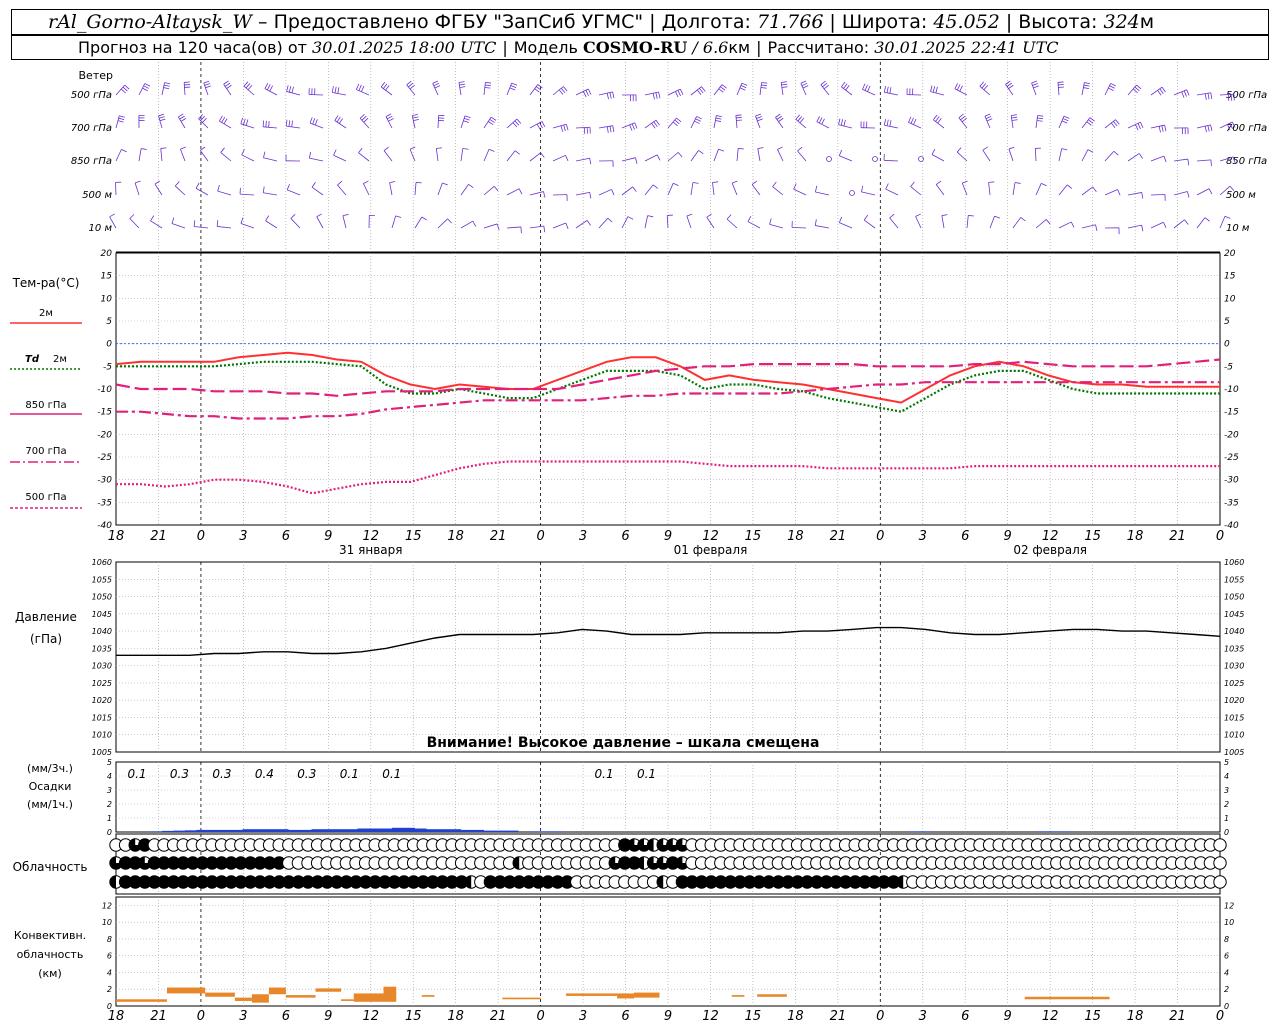  I want to click on hour-tick-label: 15, so click(413, 536).